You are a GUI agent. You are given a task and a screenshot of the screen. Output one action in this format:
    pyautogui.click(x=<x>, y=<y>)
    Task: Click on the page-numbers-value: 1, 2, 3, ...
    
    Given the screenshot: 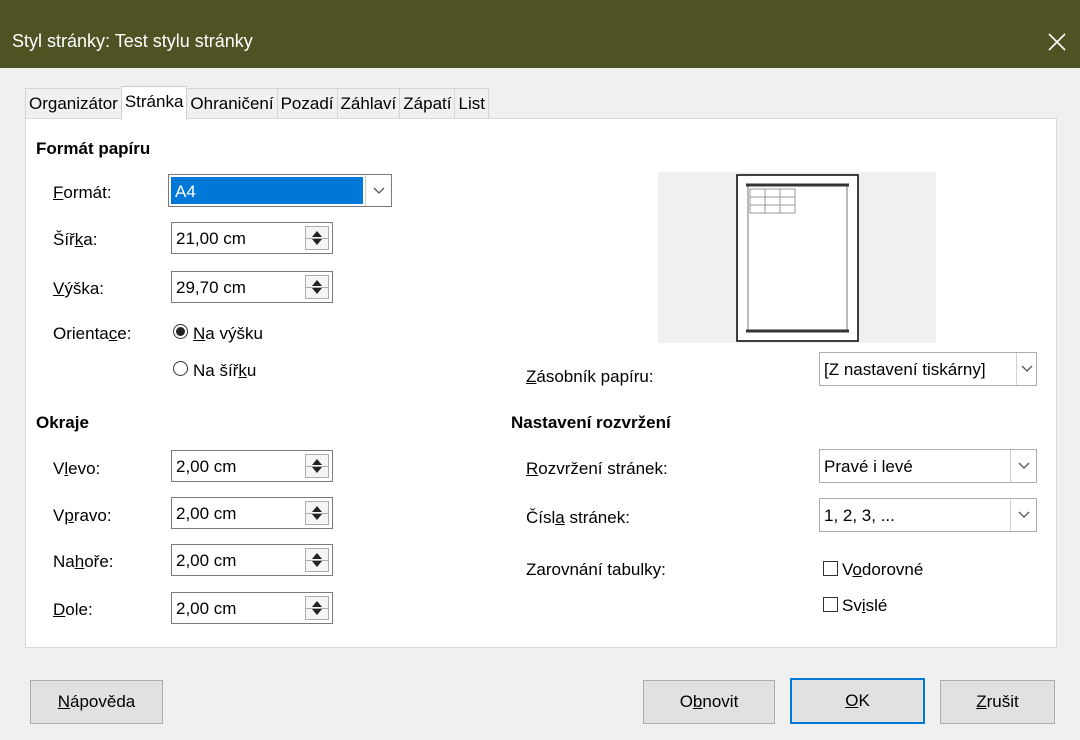 What is the action you would take?
    pyautogui.click(x=859, y=515)
    